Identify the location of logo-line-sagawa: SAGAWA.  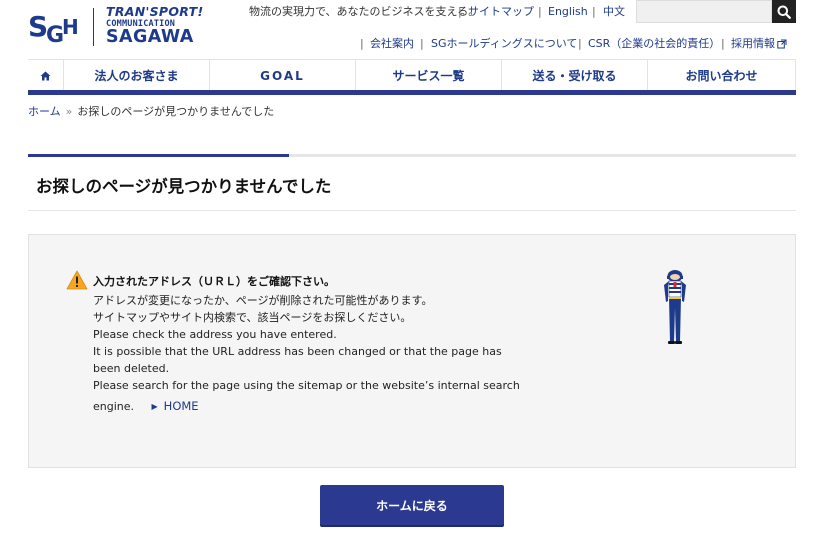
(150, 37).